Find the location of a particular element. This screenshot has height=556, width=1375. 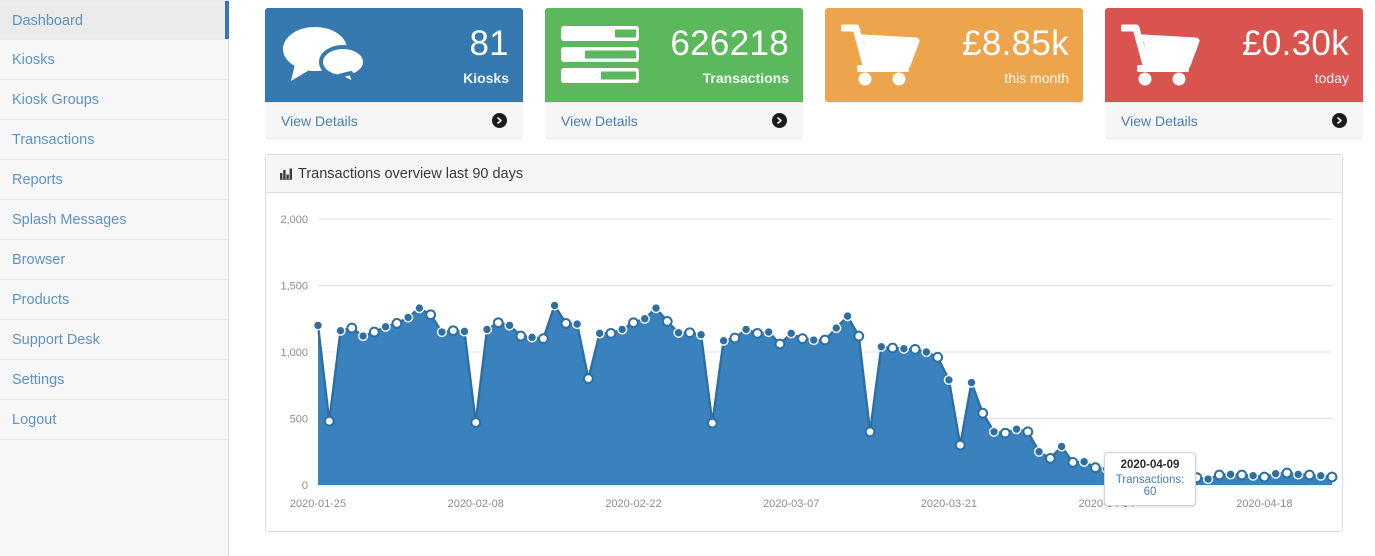

stat-card-figures: £8.85k this month is located at coordinates (1015, 55).